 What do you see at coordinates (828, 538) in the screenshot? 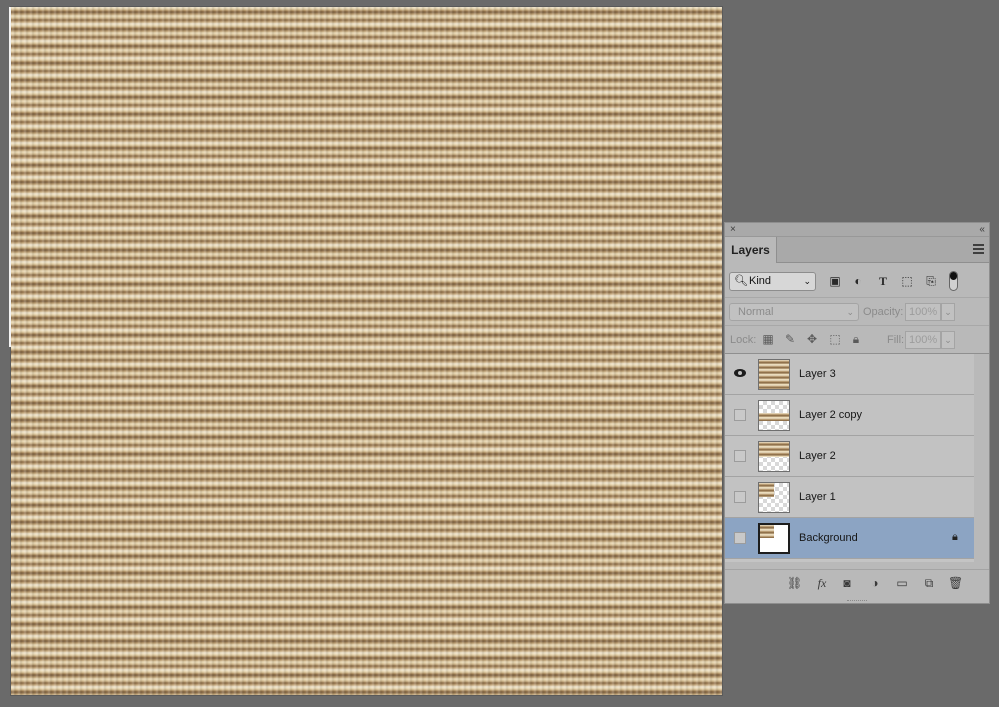
I see `layer-name: Background` at bounding box center [828, 538].